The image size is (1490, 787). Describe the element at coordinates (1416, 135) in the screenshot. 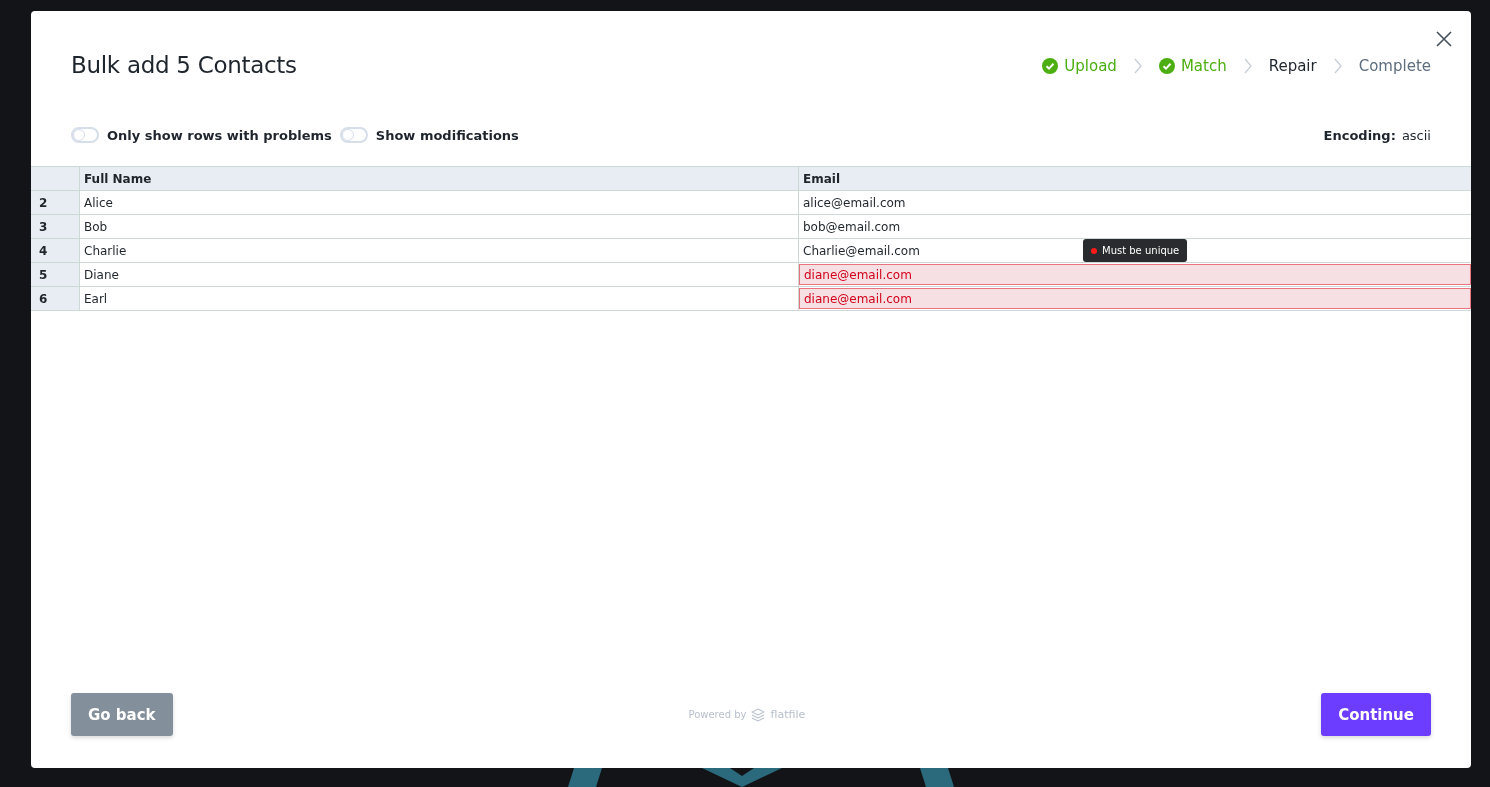

I see `encoding-value: ascii` at that location.